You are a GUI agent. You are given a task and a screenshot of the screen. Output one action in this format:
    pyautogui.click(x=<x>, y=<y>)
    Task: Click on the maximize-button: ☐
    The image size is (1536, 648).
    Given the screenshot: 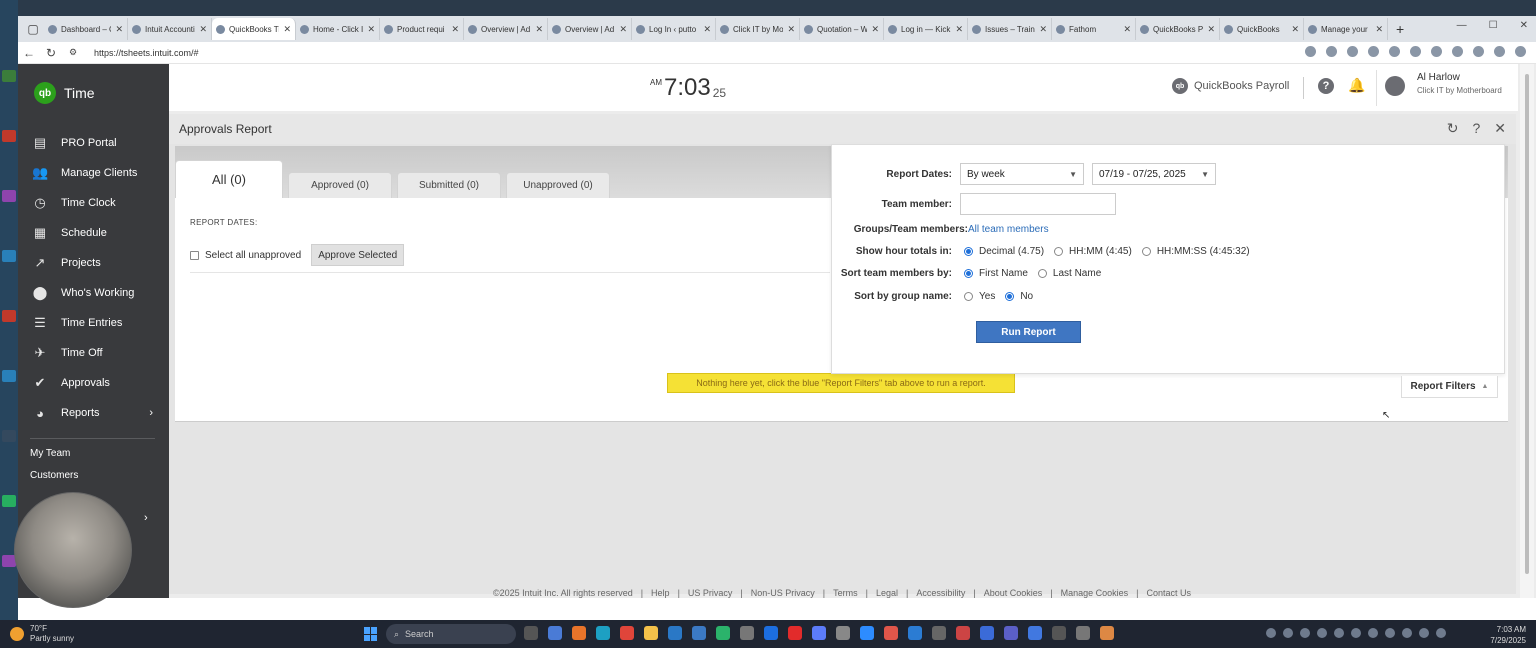 What is the action you would take?
    pyautogui.click(x=1493, y=25)
    